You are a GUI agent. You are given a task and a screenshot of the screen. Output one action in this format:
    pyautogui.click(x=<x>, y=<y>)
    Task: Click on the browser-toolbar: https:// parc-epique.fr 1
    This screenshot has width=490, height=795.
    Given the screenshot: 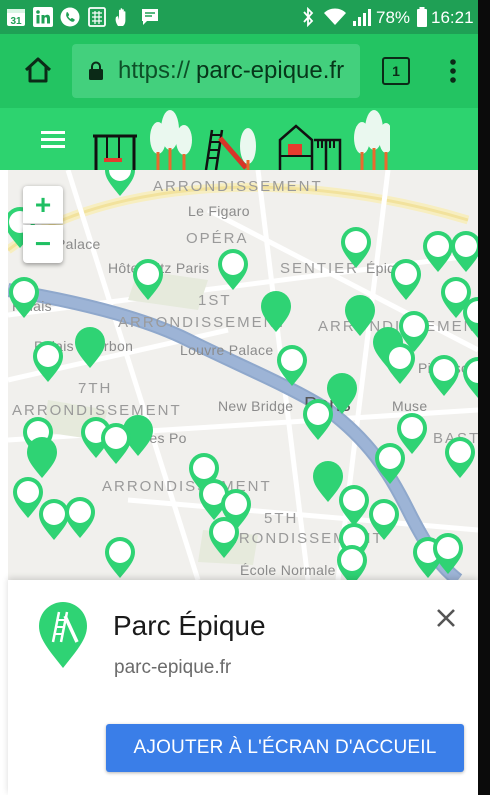 What is the action you would take?
    pyautogui.click(x=239, y=71)
    